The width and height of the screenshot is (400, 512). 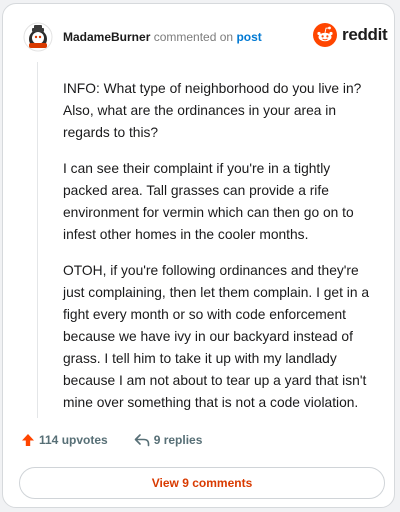 I want to click on comment-actions: 114 upvotes 9 replies, so click(x=111, y=440).